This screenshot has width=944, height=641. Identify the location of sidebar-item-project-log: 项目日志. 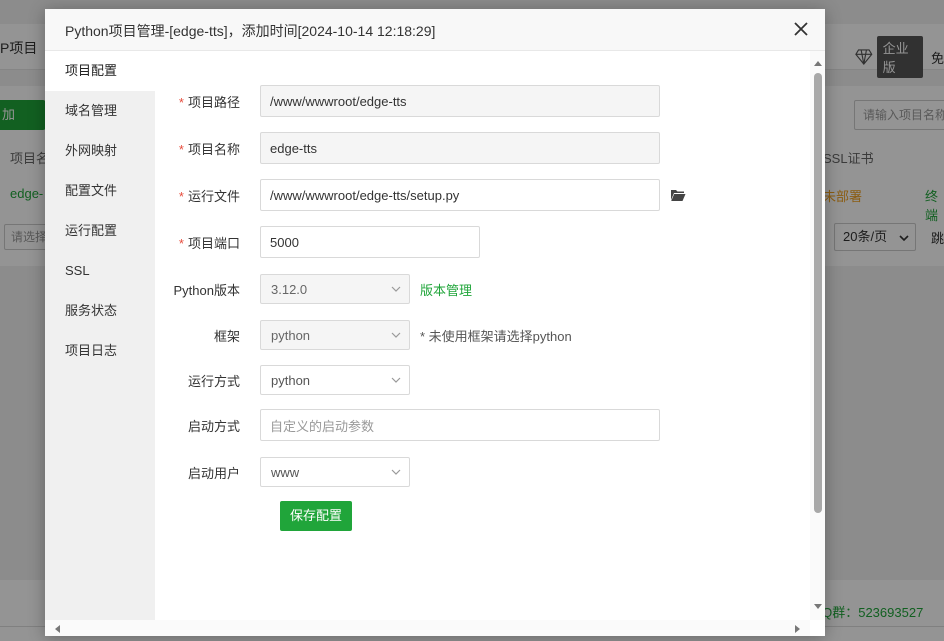
(100, 351).